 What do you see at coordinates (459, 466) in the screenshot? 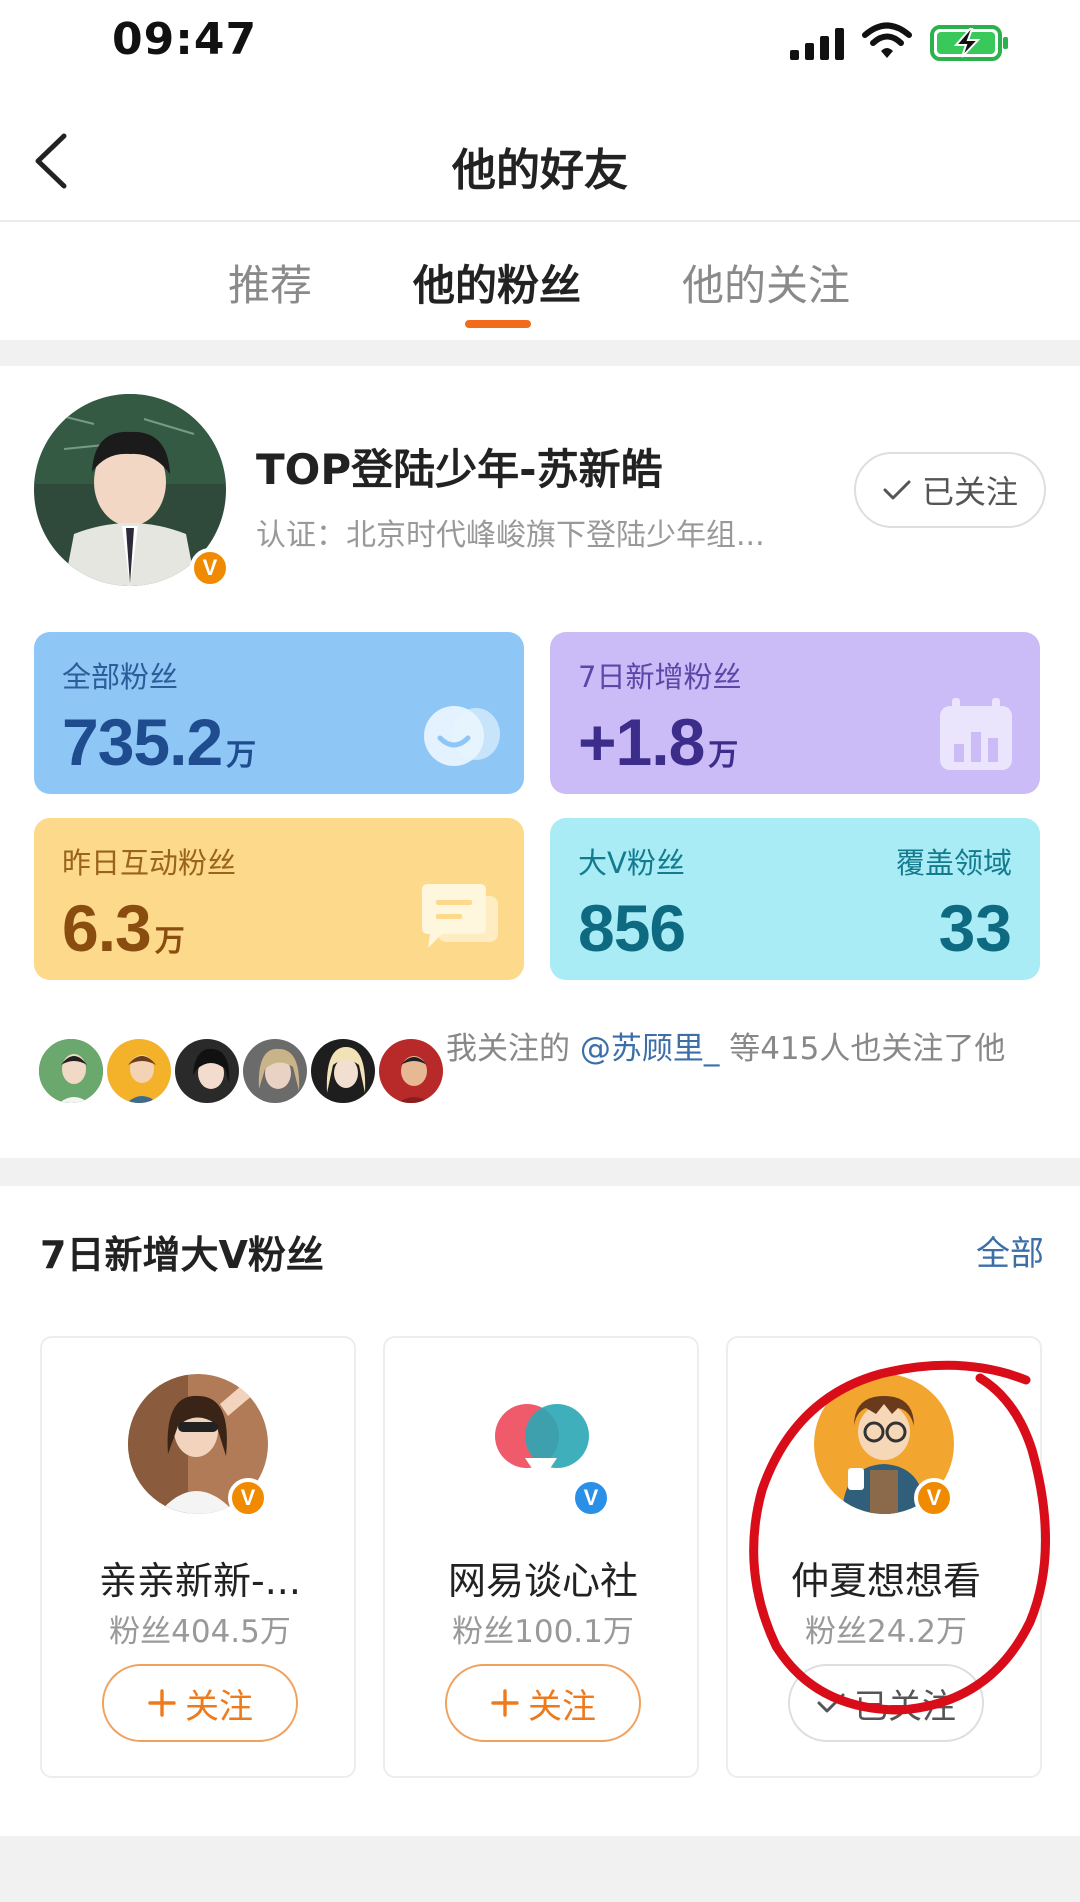
I see `profile-name: TOP登陆少年-苏新皓` at bounding box center [459, 466].